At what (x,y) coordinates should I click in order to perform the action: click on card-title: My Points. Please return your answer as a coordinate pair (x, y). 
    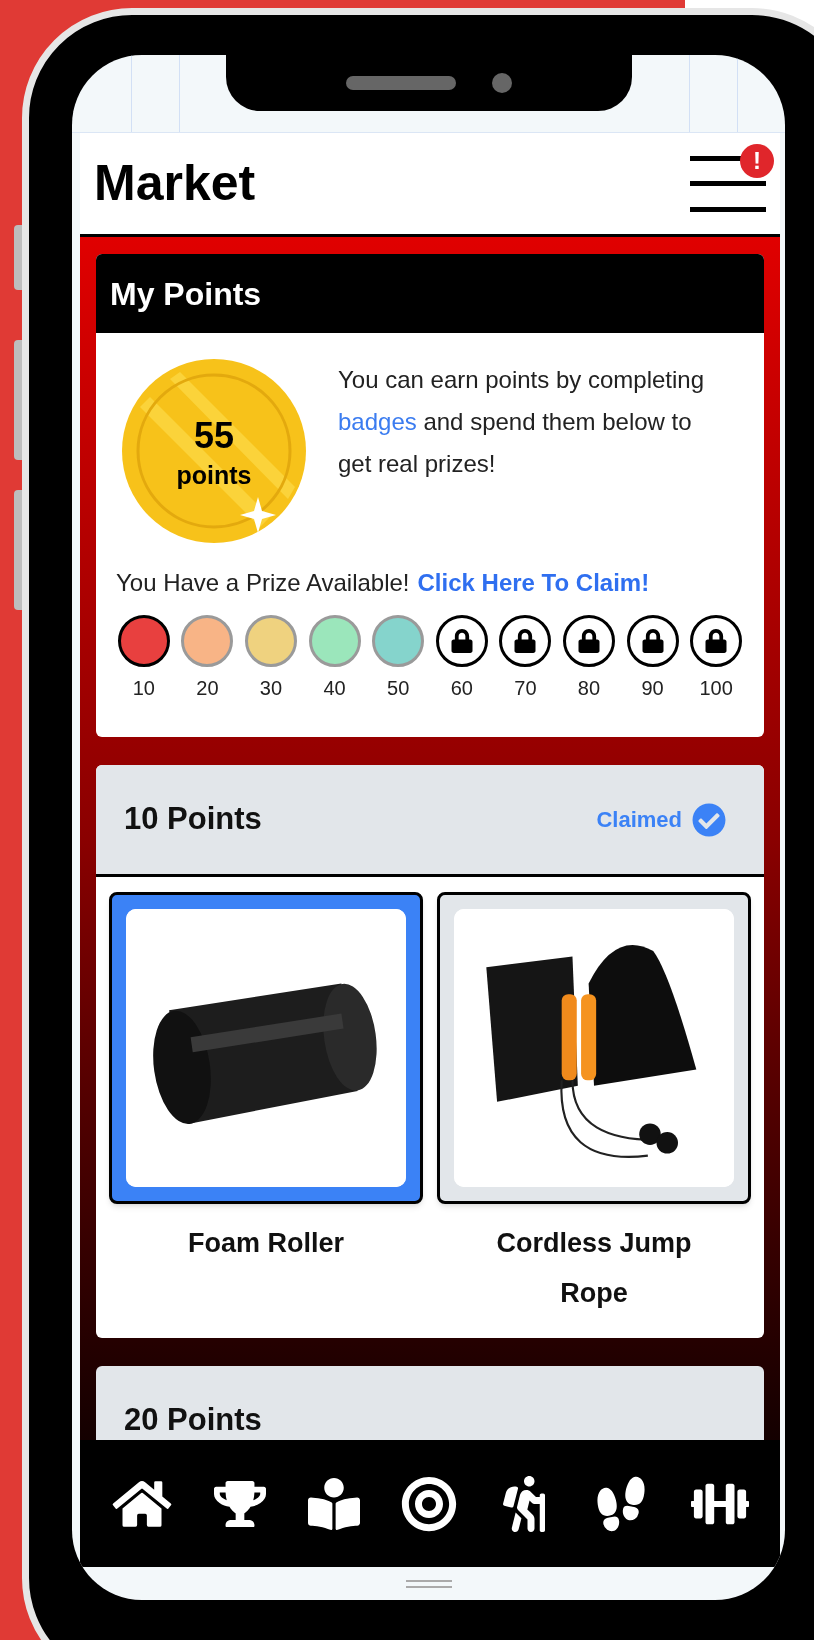
    Looking at the image, I should click on (186, 294).